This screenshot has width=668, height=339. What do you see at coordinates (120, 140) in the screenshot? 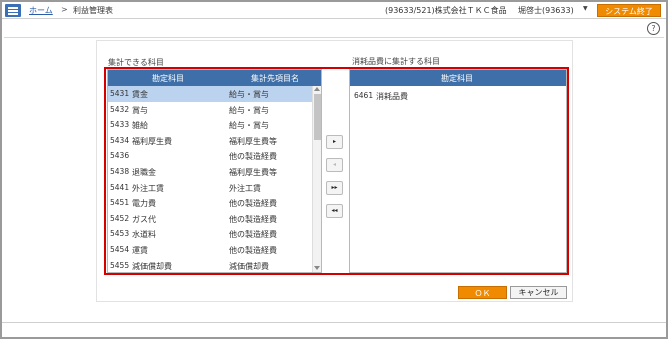
I see `account-code: 5434` at bounding box center [120, 140].